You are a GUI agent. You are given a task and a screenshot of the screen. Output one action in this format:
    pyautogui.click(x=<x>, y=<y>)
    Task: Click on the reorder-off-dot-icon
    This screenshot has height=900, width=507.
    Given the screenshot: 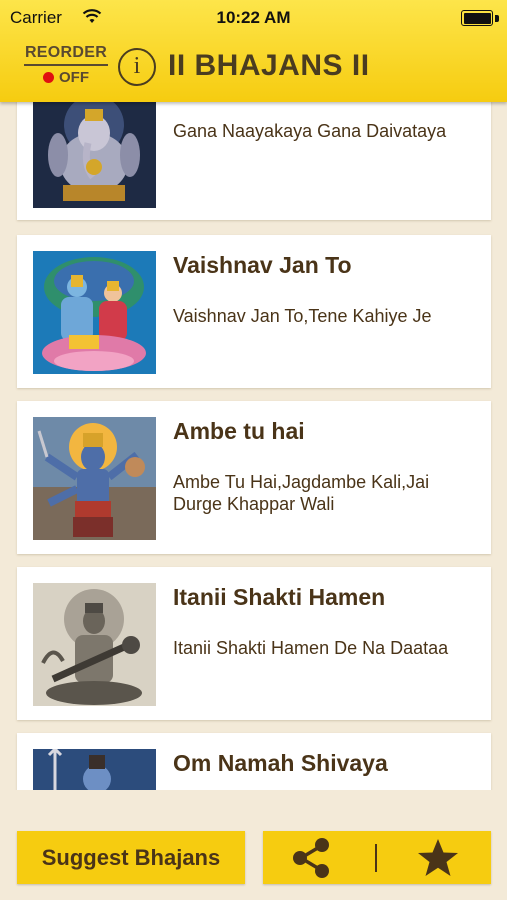 What is the action you would take?
    pyautogui.click(x=48, y=77)
    